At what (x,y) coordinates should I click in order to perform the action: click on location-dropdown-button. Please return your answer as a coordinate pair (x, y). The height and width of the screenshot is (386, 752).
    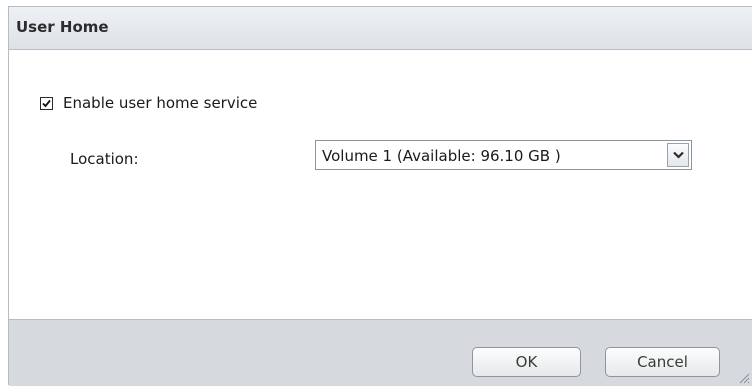
    Looking at the image, I should click on (678, 155).